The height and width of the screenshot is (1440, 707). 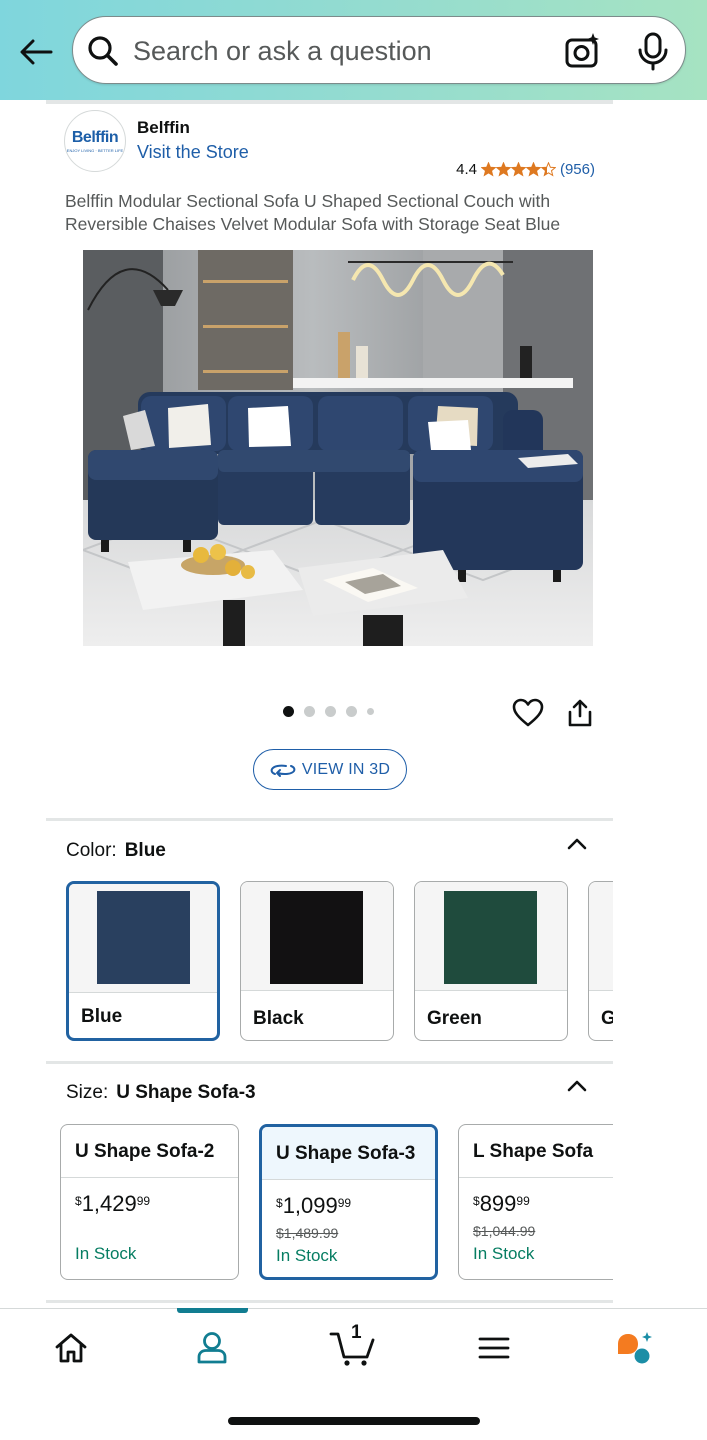 I want to click on view-in-3d-button: VIEW IN 3D, so click(x=330, y=769).